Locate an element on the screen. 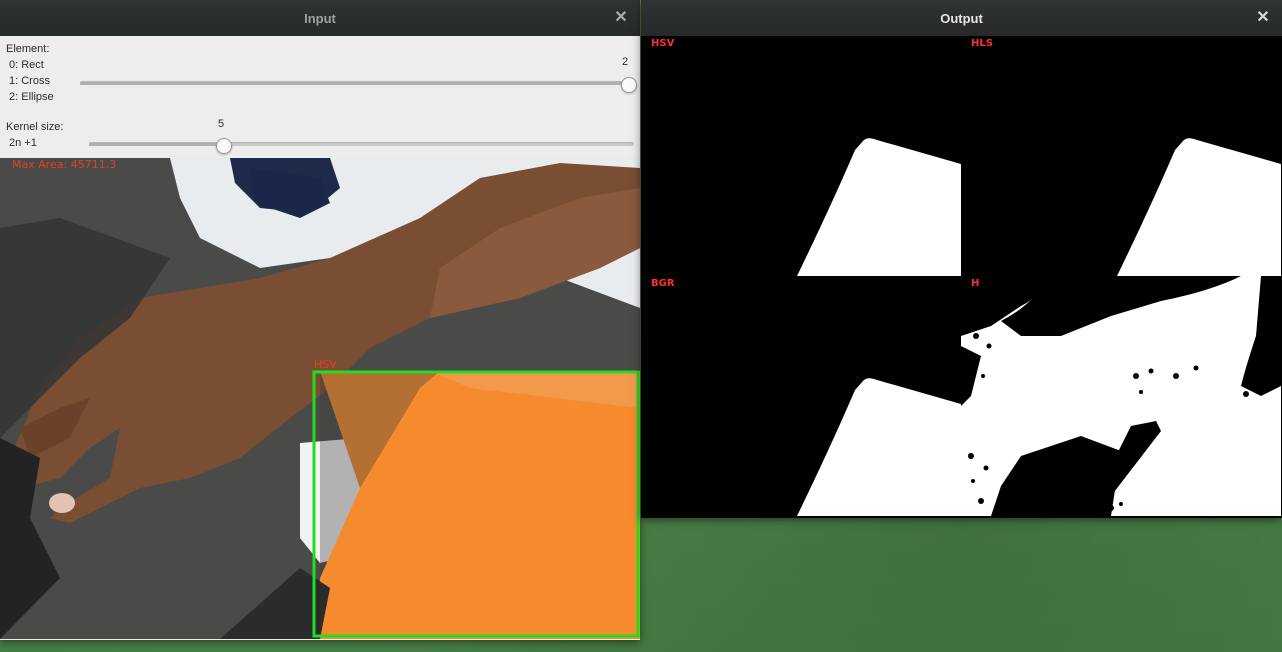  quadrant-hsv: HSV is located at coordinates (801, 156).